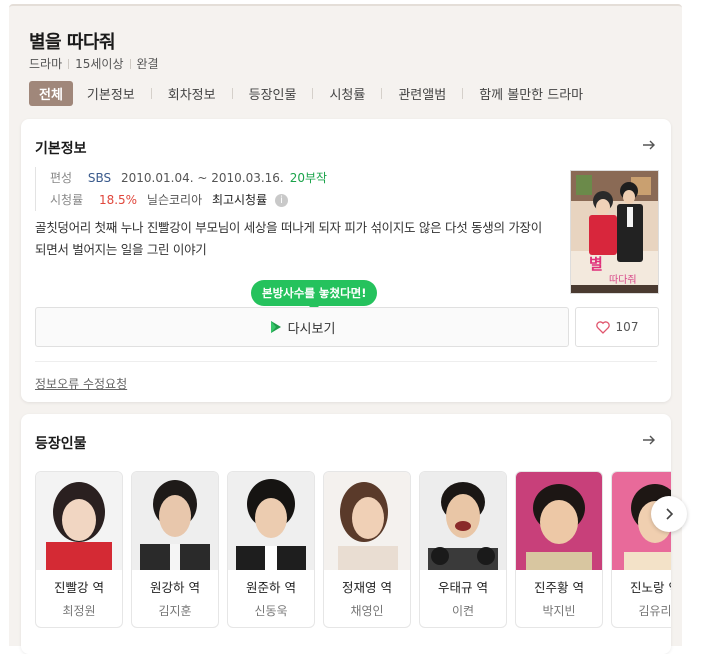  Describe the element at coordinates (111, 93) in the screenshot. I see `tab-basic-info: 기본정보` at that location.